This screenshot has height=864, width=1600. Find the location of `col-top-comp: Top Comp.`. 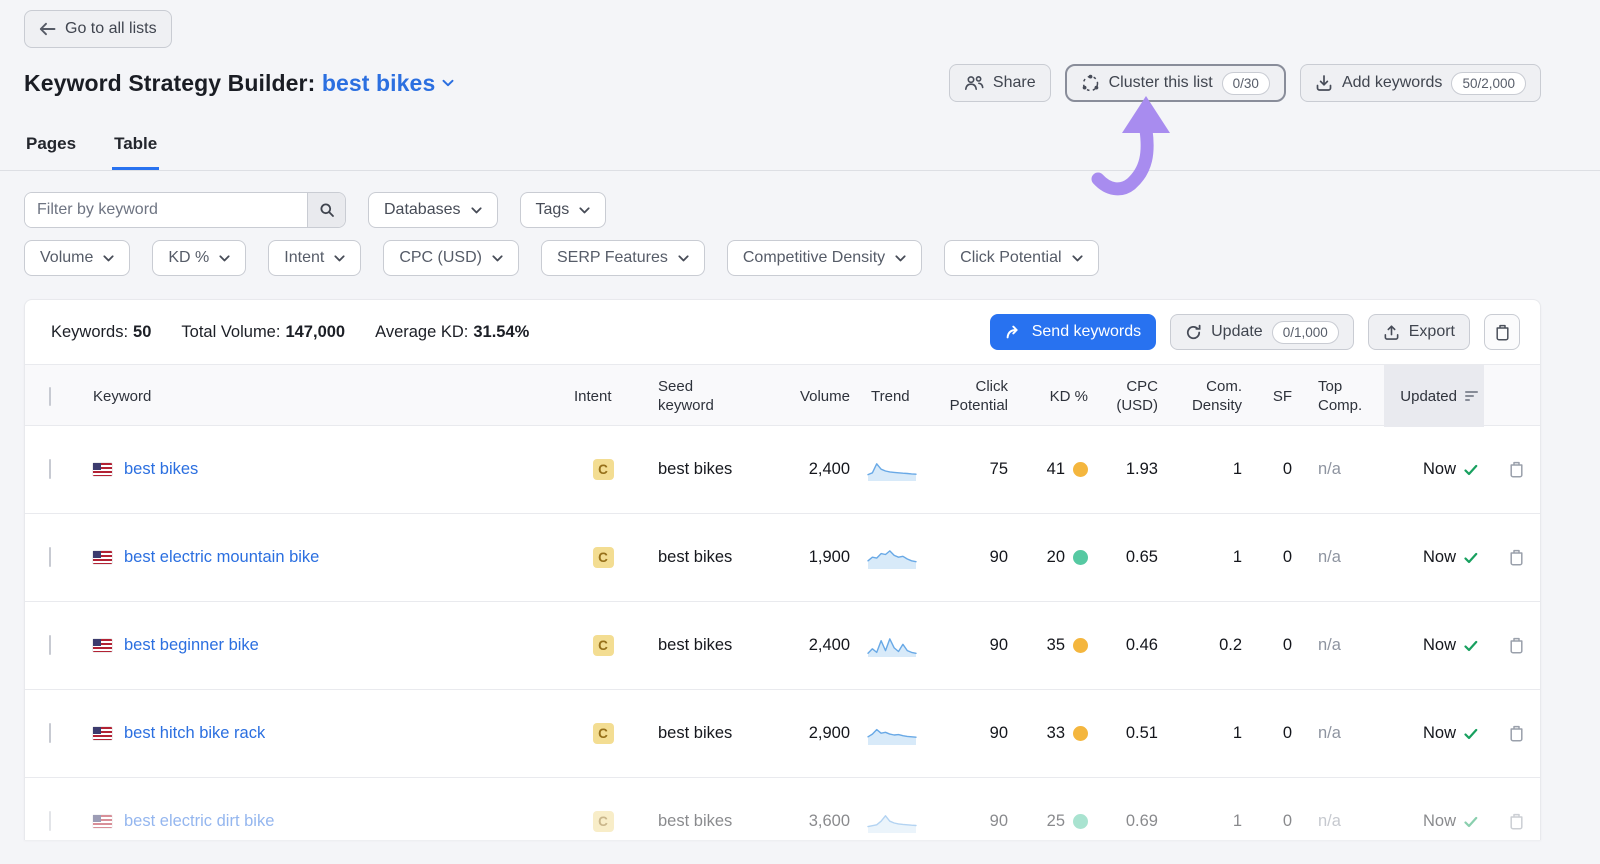

col-top-comp: Top Comp. is located at coordinates (1340, 396).